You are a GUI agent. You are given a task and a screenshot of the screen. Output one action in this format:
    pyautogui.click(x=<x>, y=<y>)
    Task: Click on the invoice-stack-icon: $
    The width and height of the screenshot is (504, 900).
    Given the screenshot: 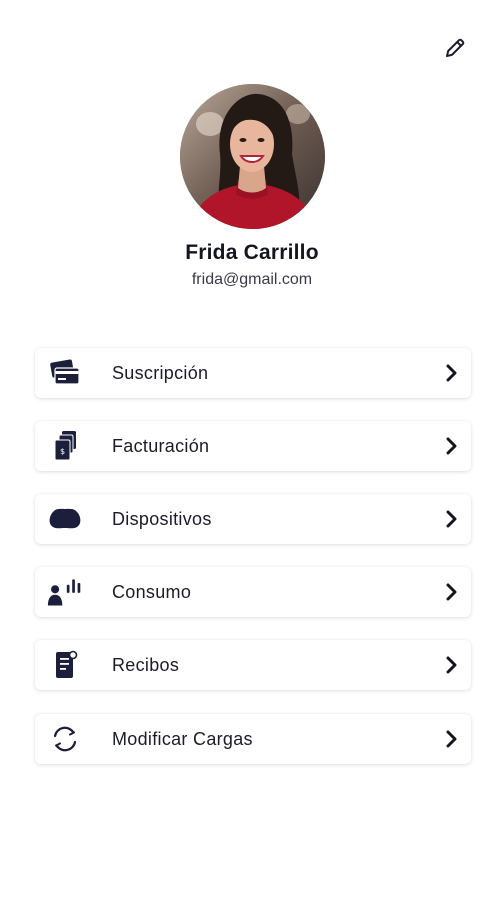 What is the action you would take?
    pyautogui.click(x=65, y=446)
    